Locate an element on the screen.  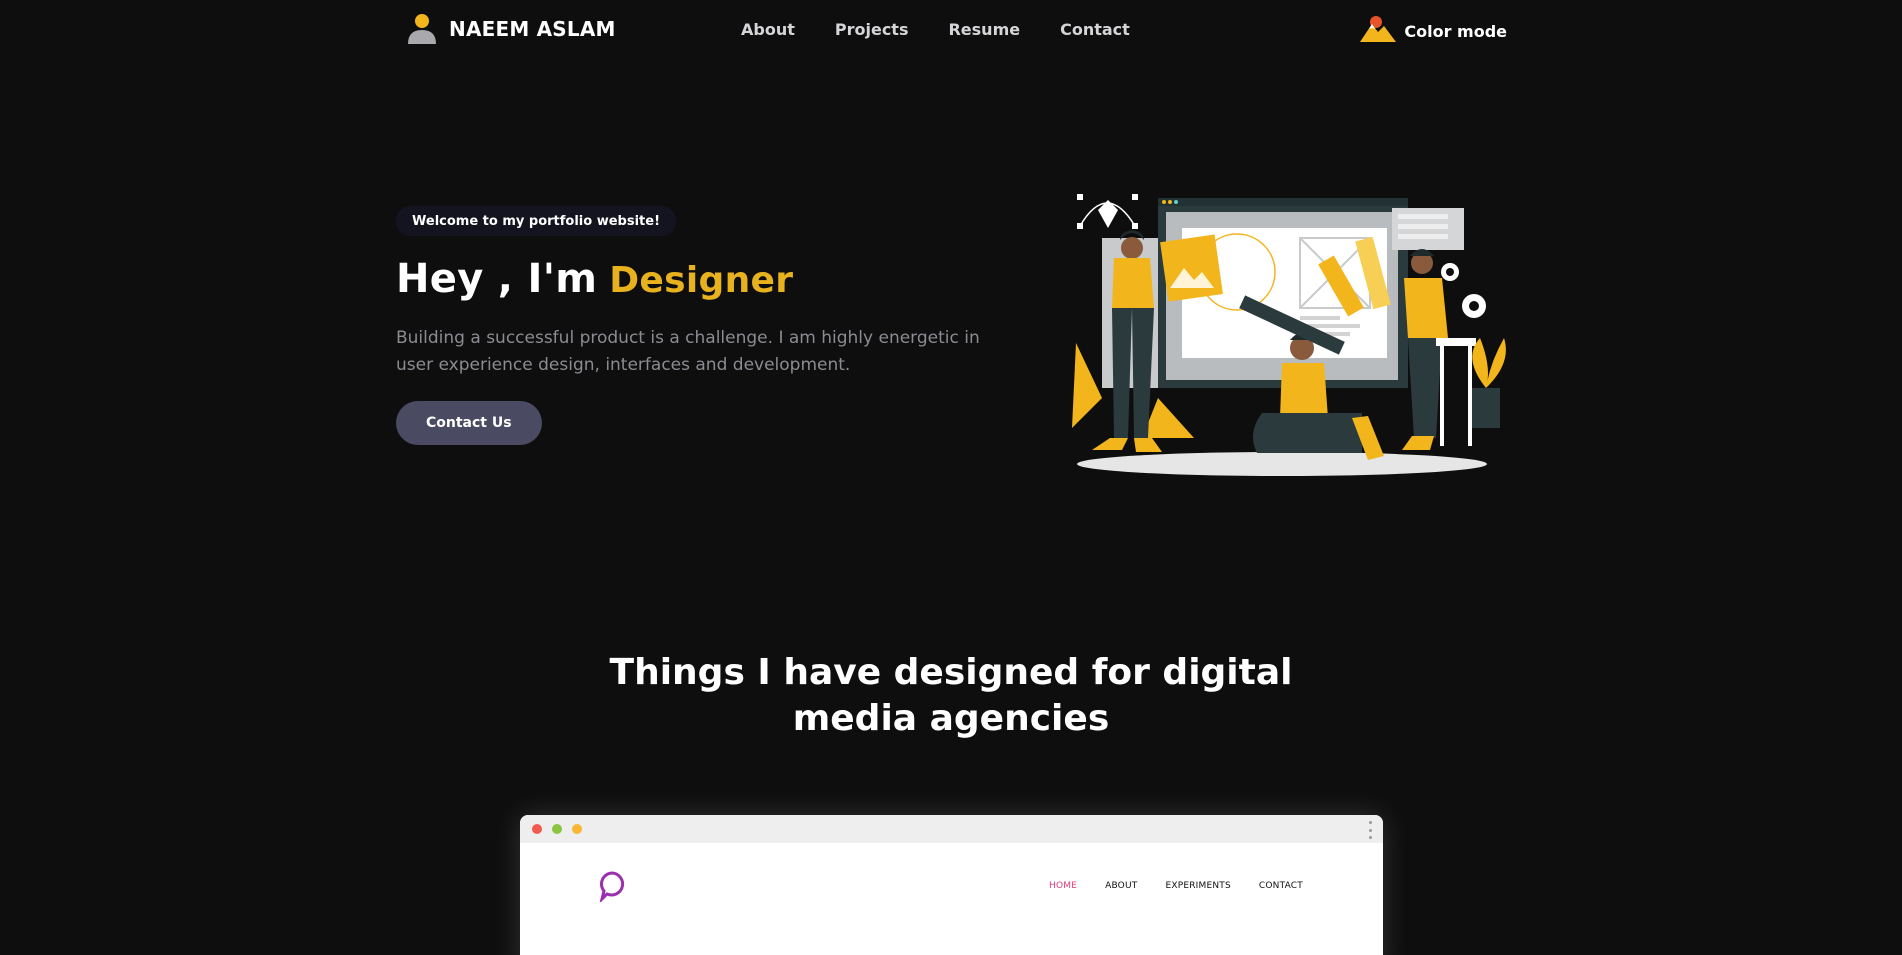
brand-name: NAEEM ASLAM is located at coordinates (532, 29).